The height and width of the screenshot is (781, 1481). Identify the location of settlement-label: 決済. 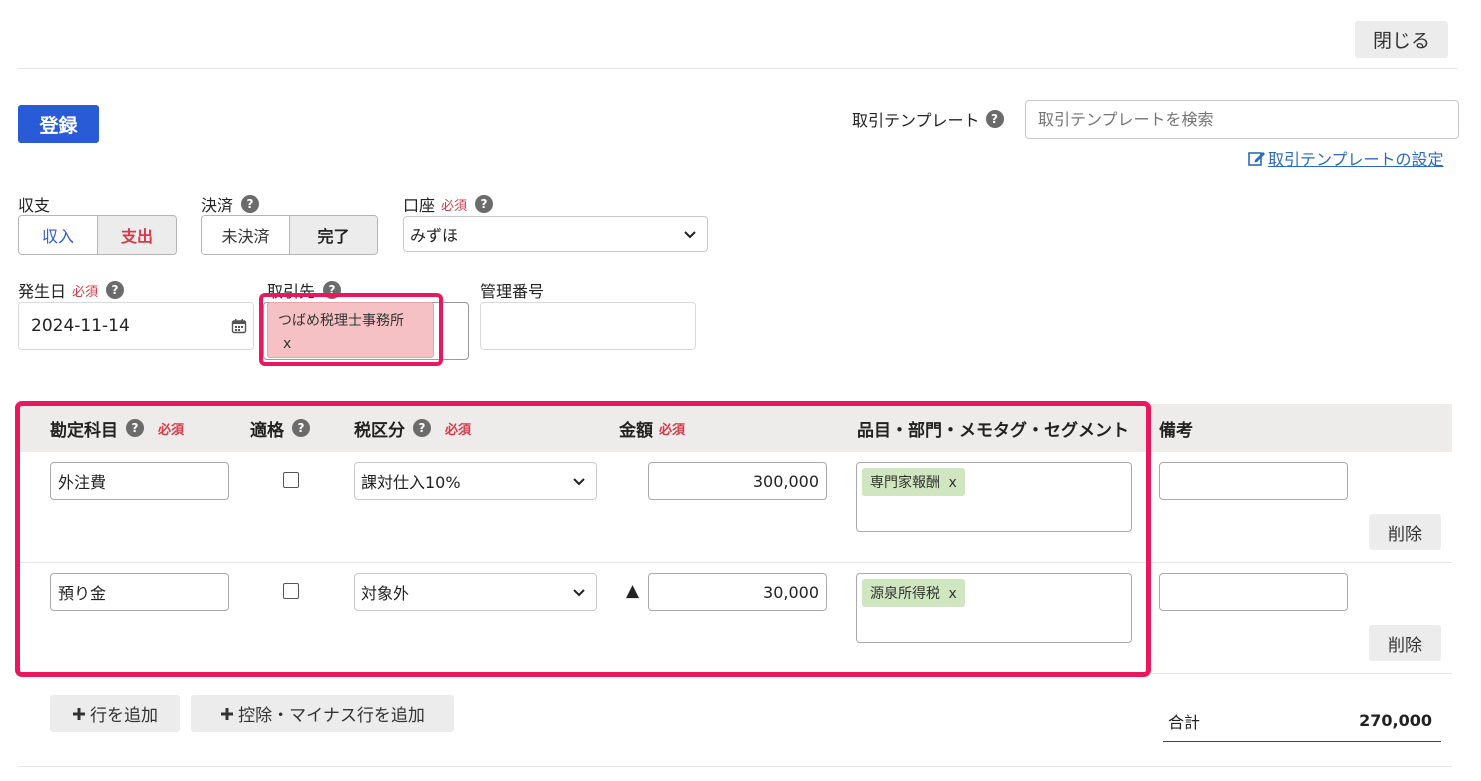
(217, 205).